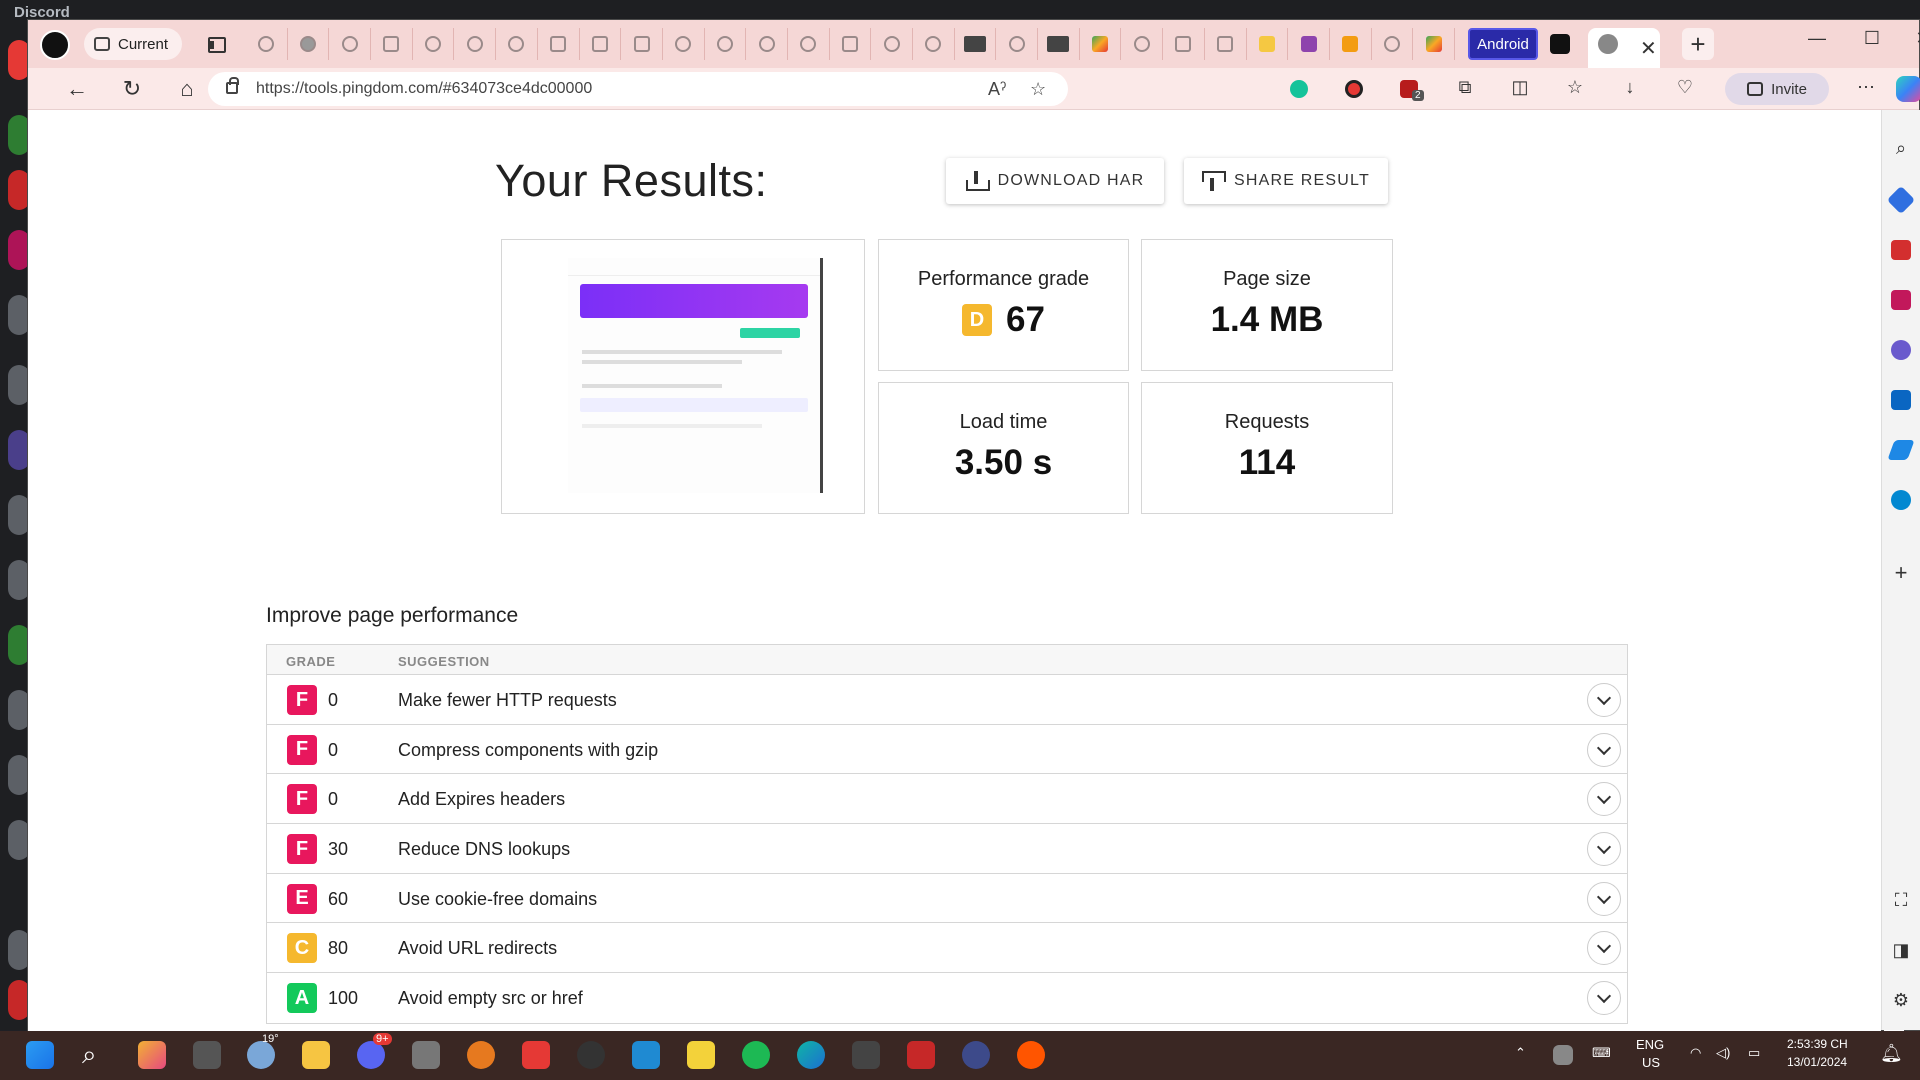 The image size is (1920, 1080). Describe the element at coordinates (1651, 1062) in the screenshot. I see `language-region: US` at that location.